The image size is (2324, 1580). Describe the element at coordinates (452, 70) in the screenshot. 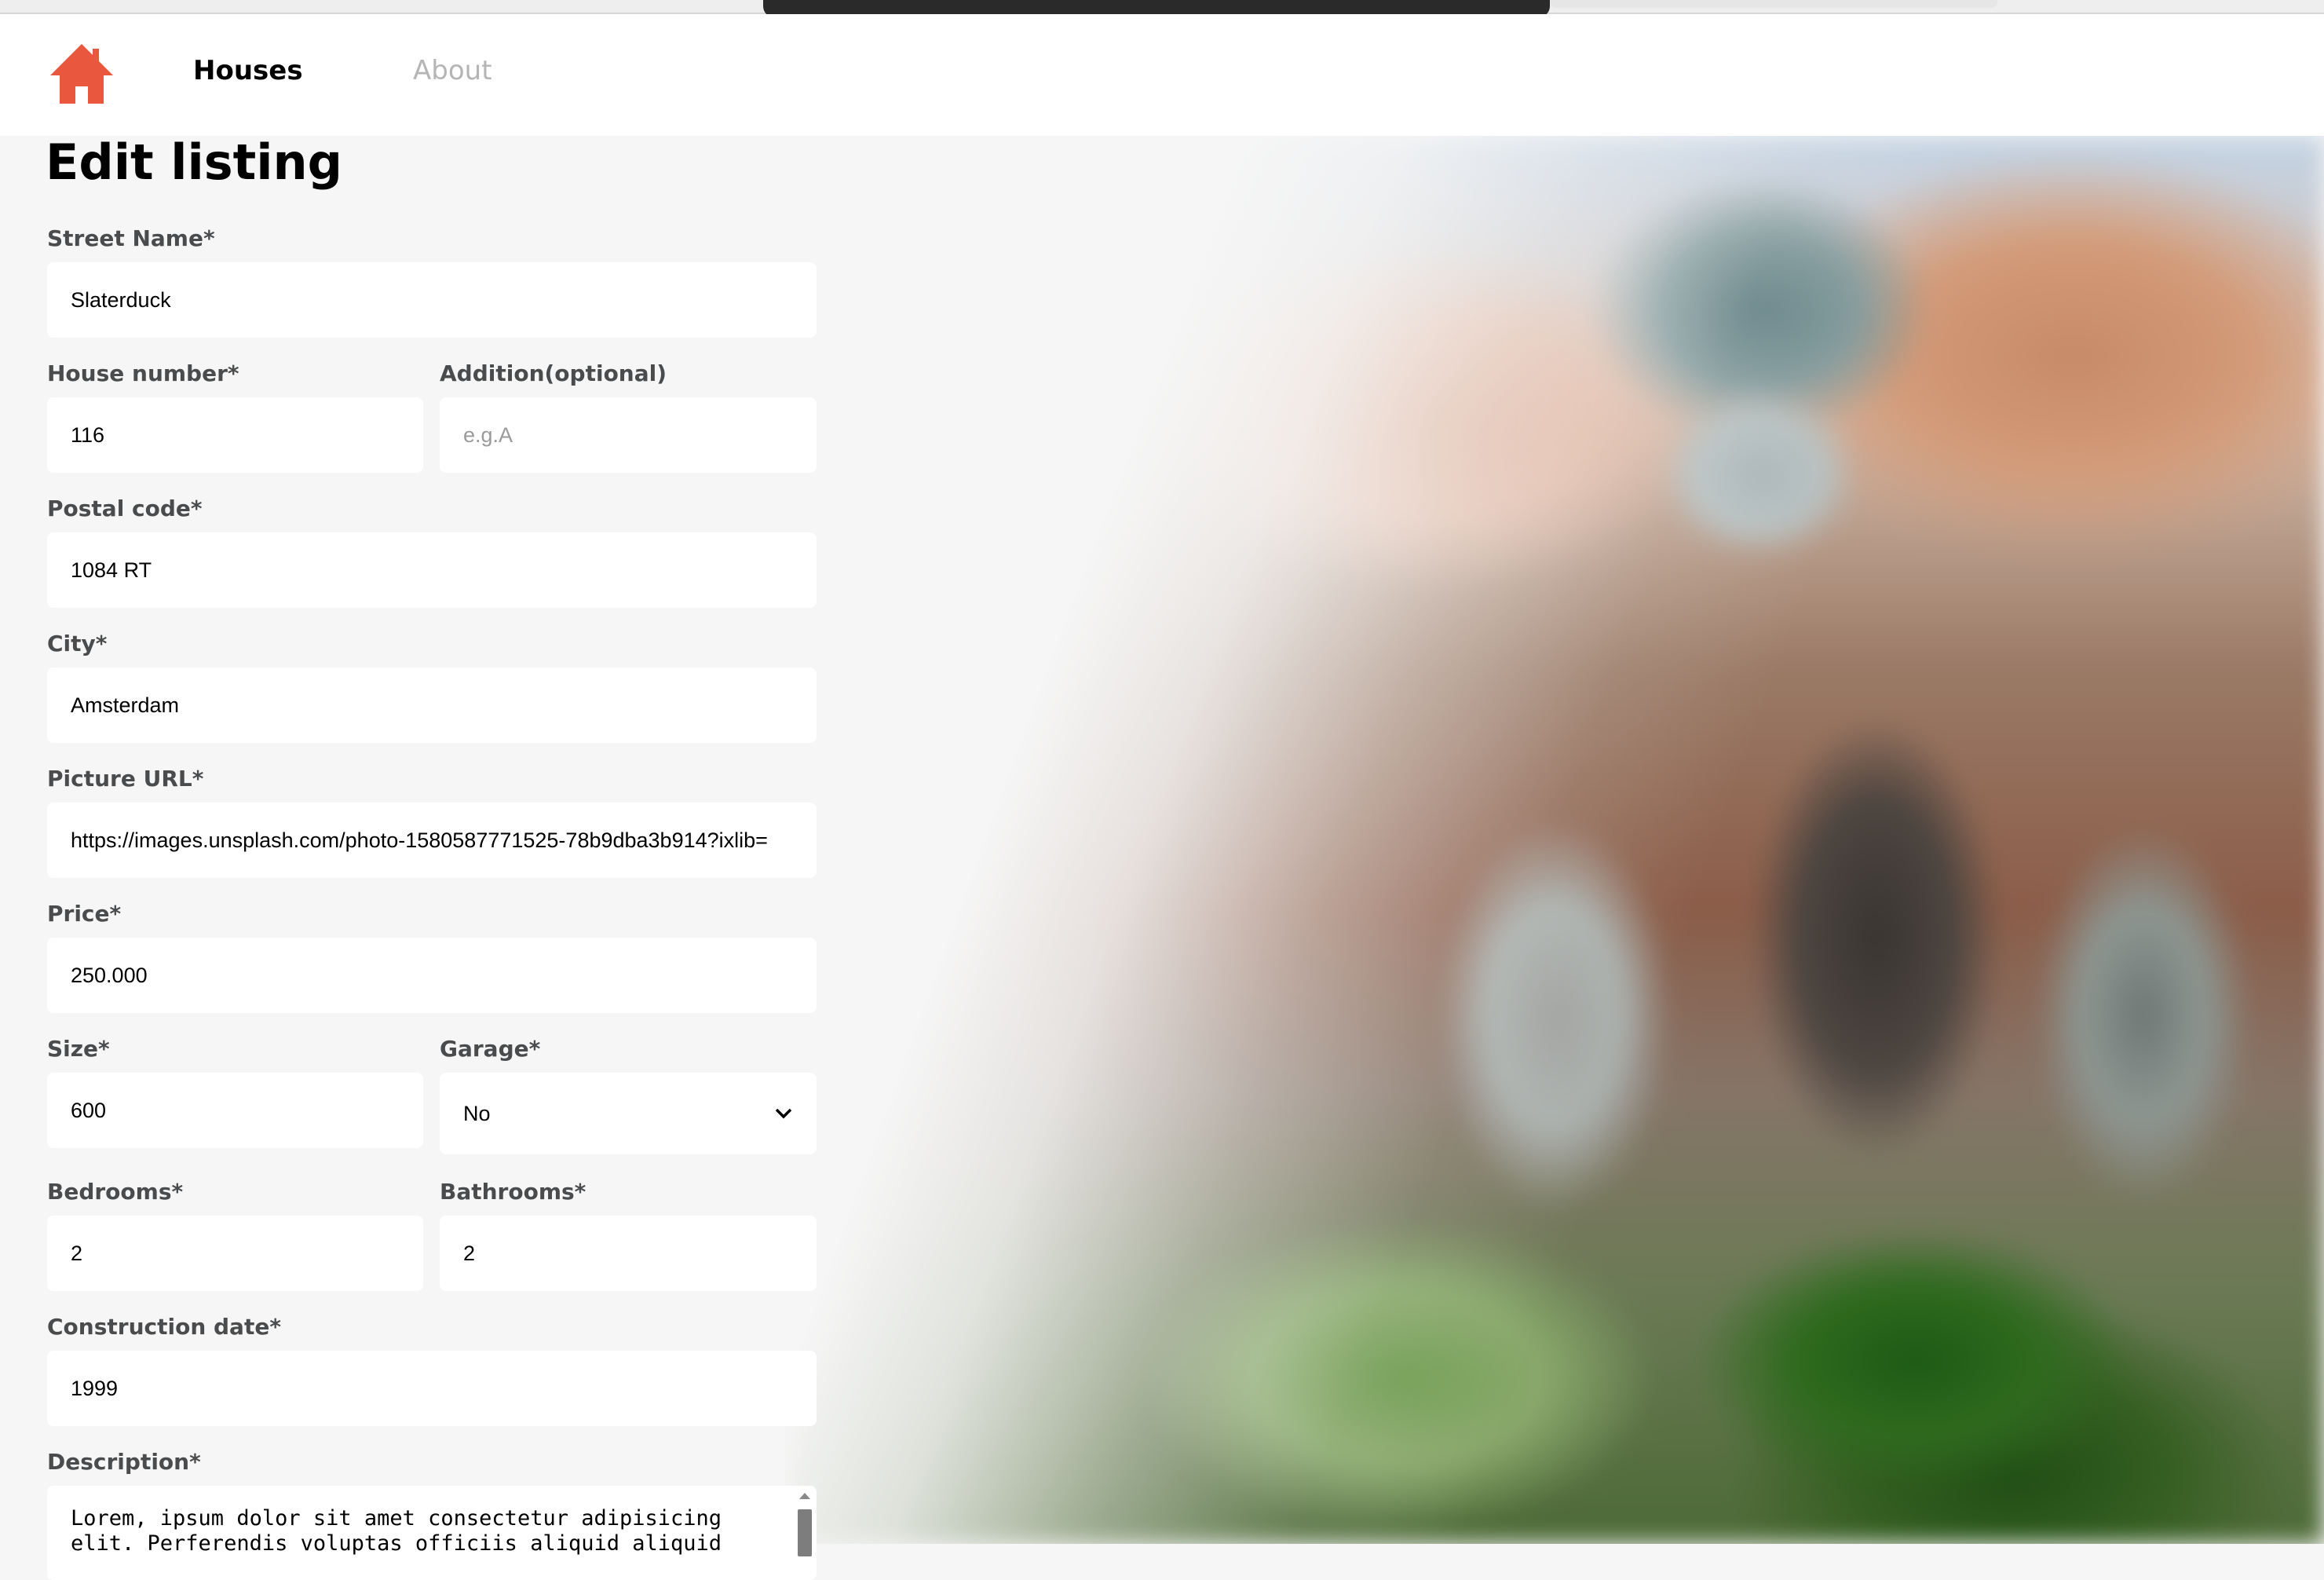

I see `nav-about-link: About` at that location.